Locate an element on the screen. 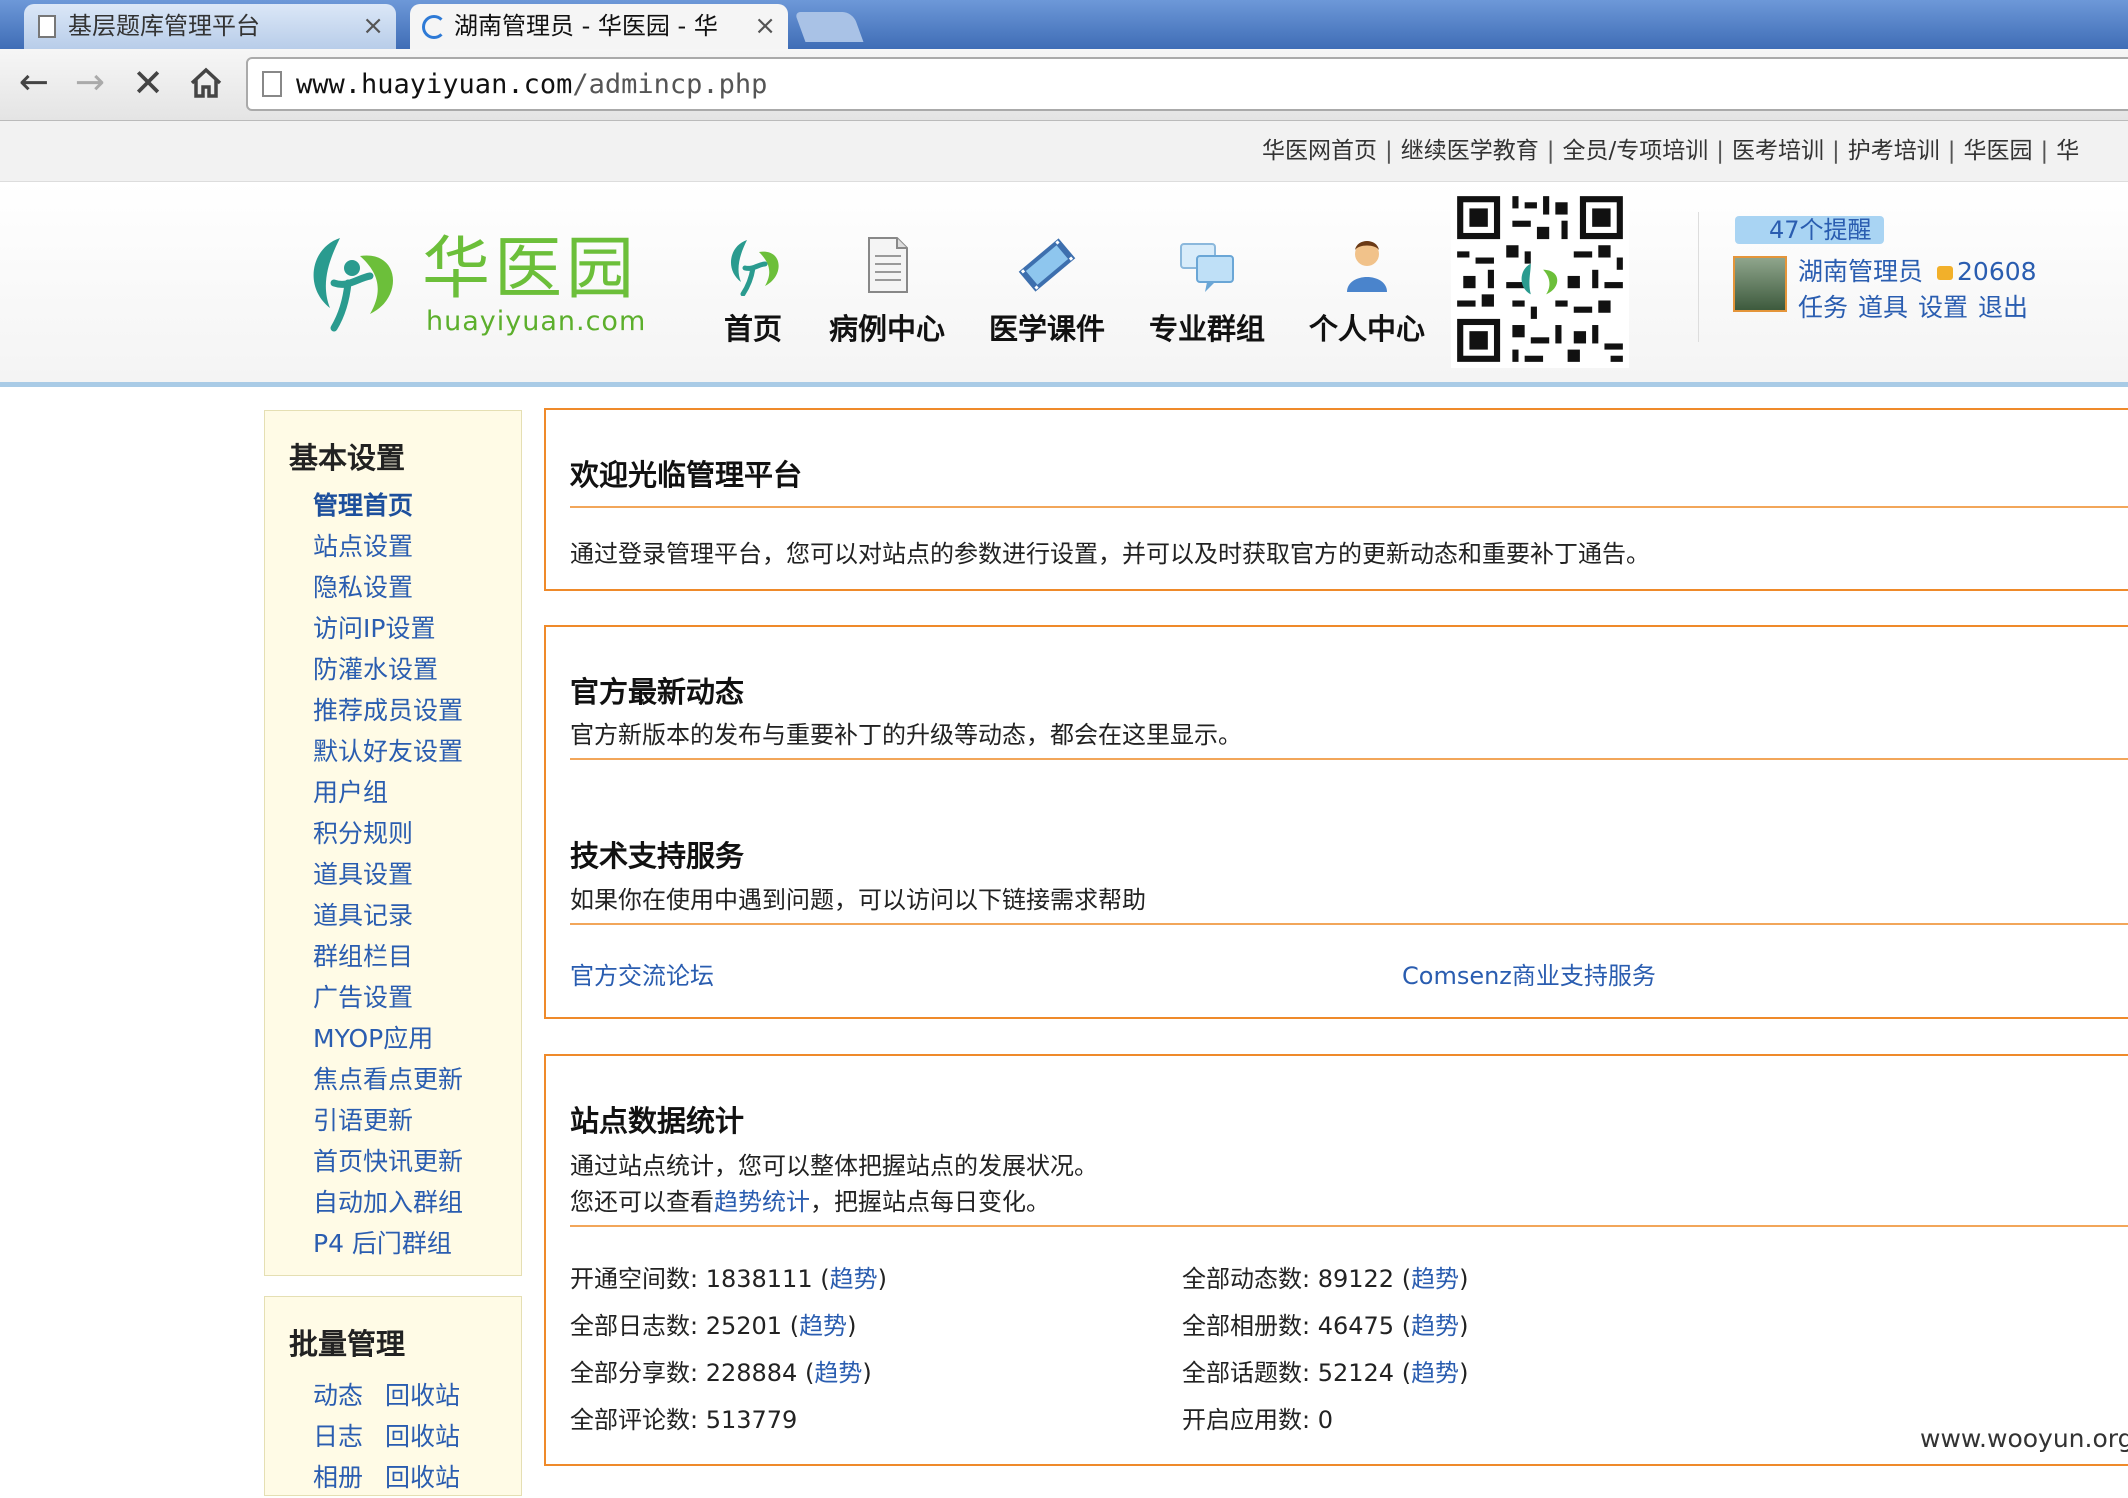 The height and width of the screenshot is (1498, 2128). batch-item-link: 日志 is located at coordinates (338, 1436).